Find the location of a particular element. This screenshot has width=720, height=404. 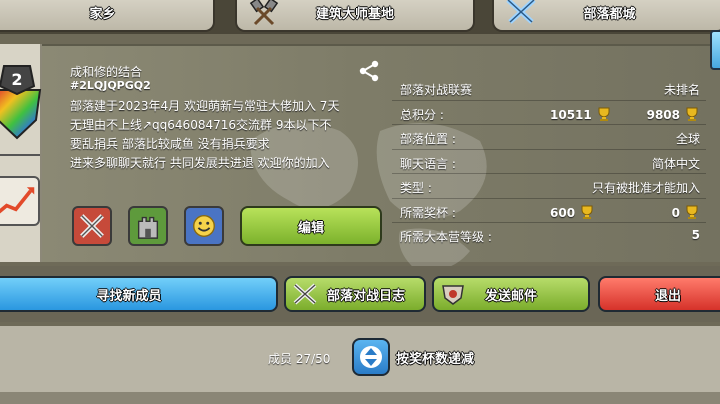

war-league-label: 部落对战联赛 is located at coordinates (436, 90).